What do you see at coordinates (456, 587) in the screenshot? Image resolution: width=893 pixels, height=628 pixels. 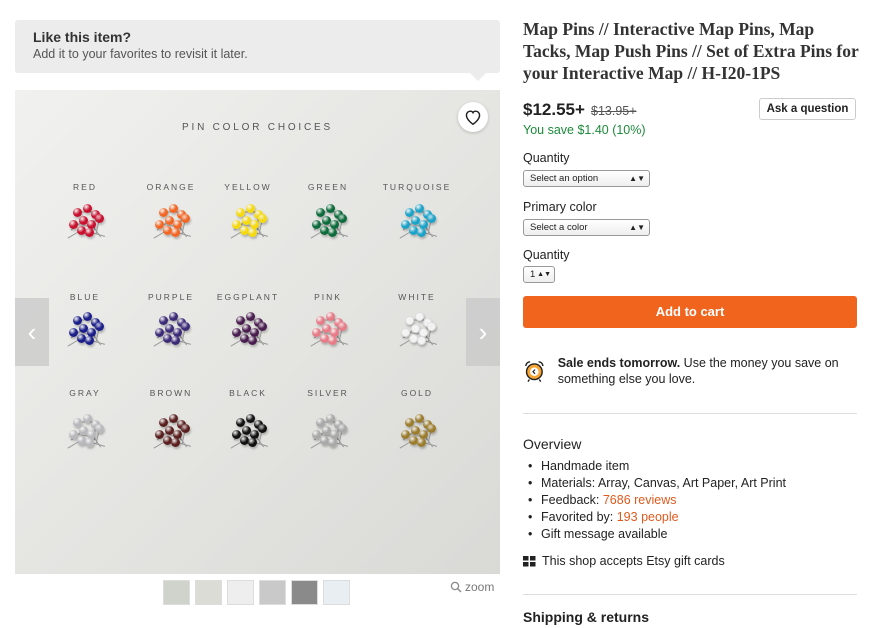 I see `magnifier-icon` at bounding box center [456, 587].